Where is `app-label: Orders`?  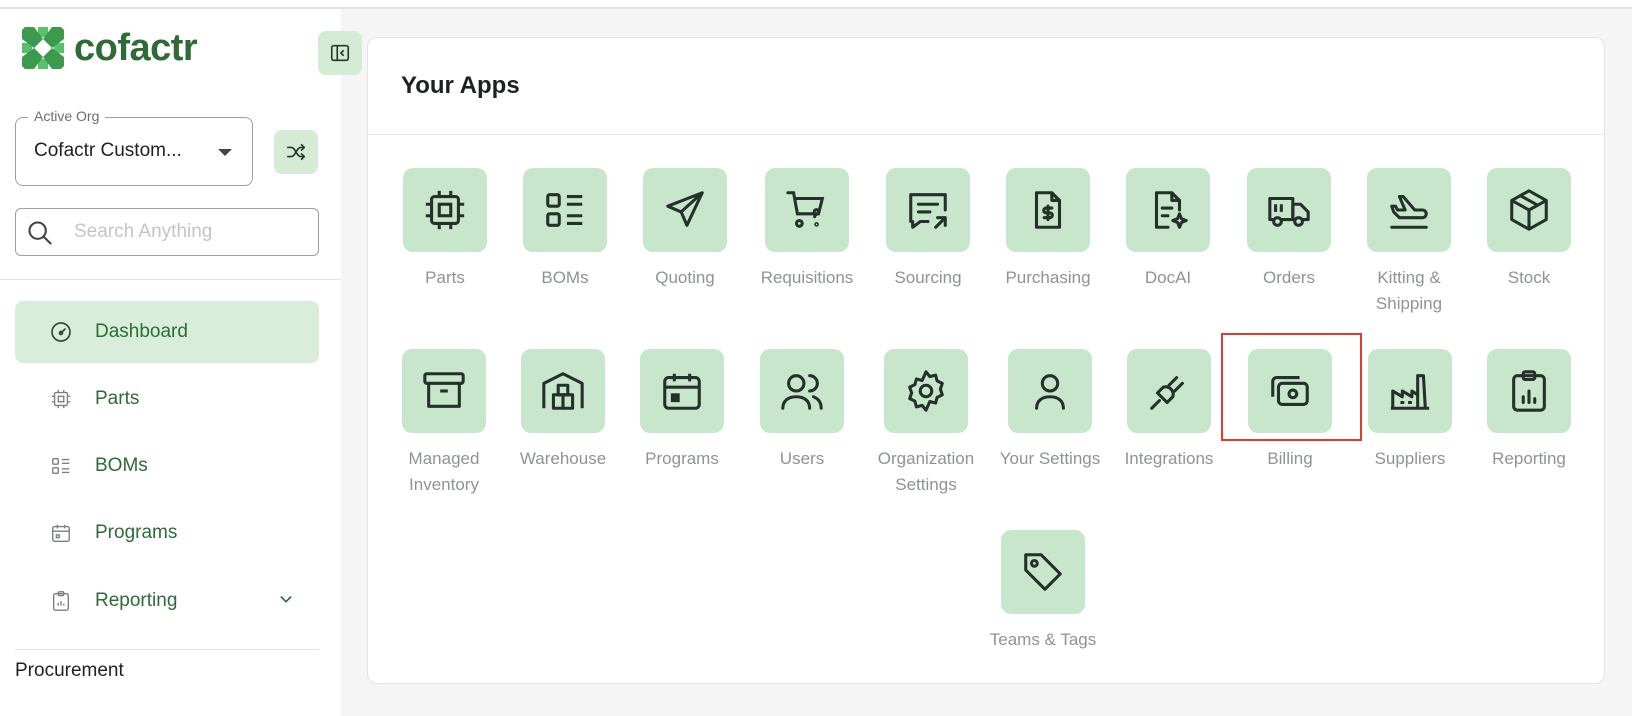
app-label: Orders is located at coordinates (1289, 277).